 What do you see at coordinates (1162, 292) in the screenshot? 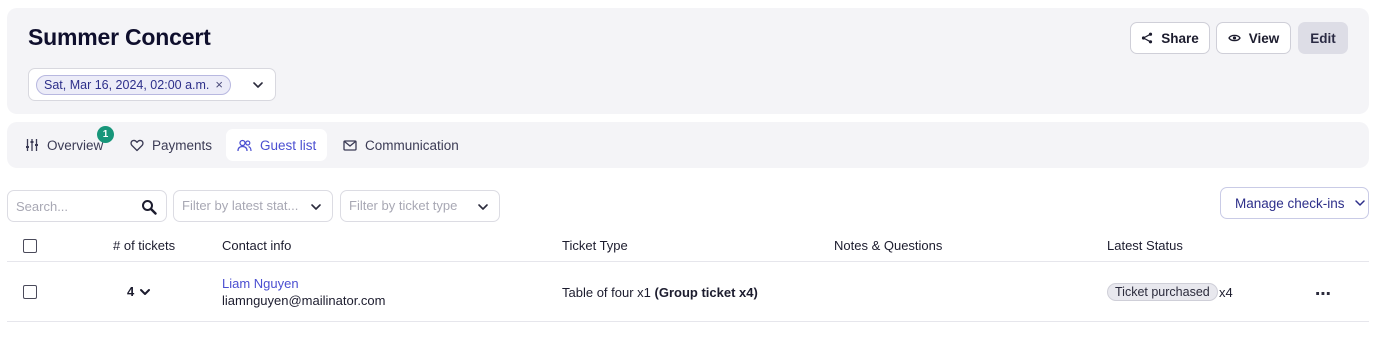
I see `status-badge: Ticket purchased` at bounding box center [1162, 292].